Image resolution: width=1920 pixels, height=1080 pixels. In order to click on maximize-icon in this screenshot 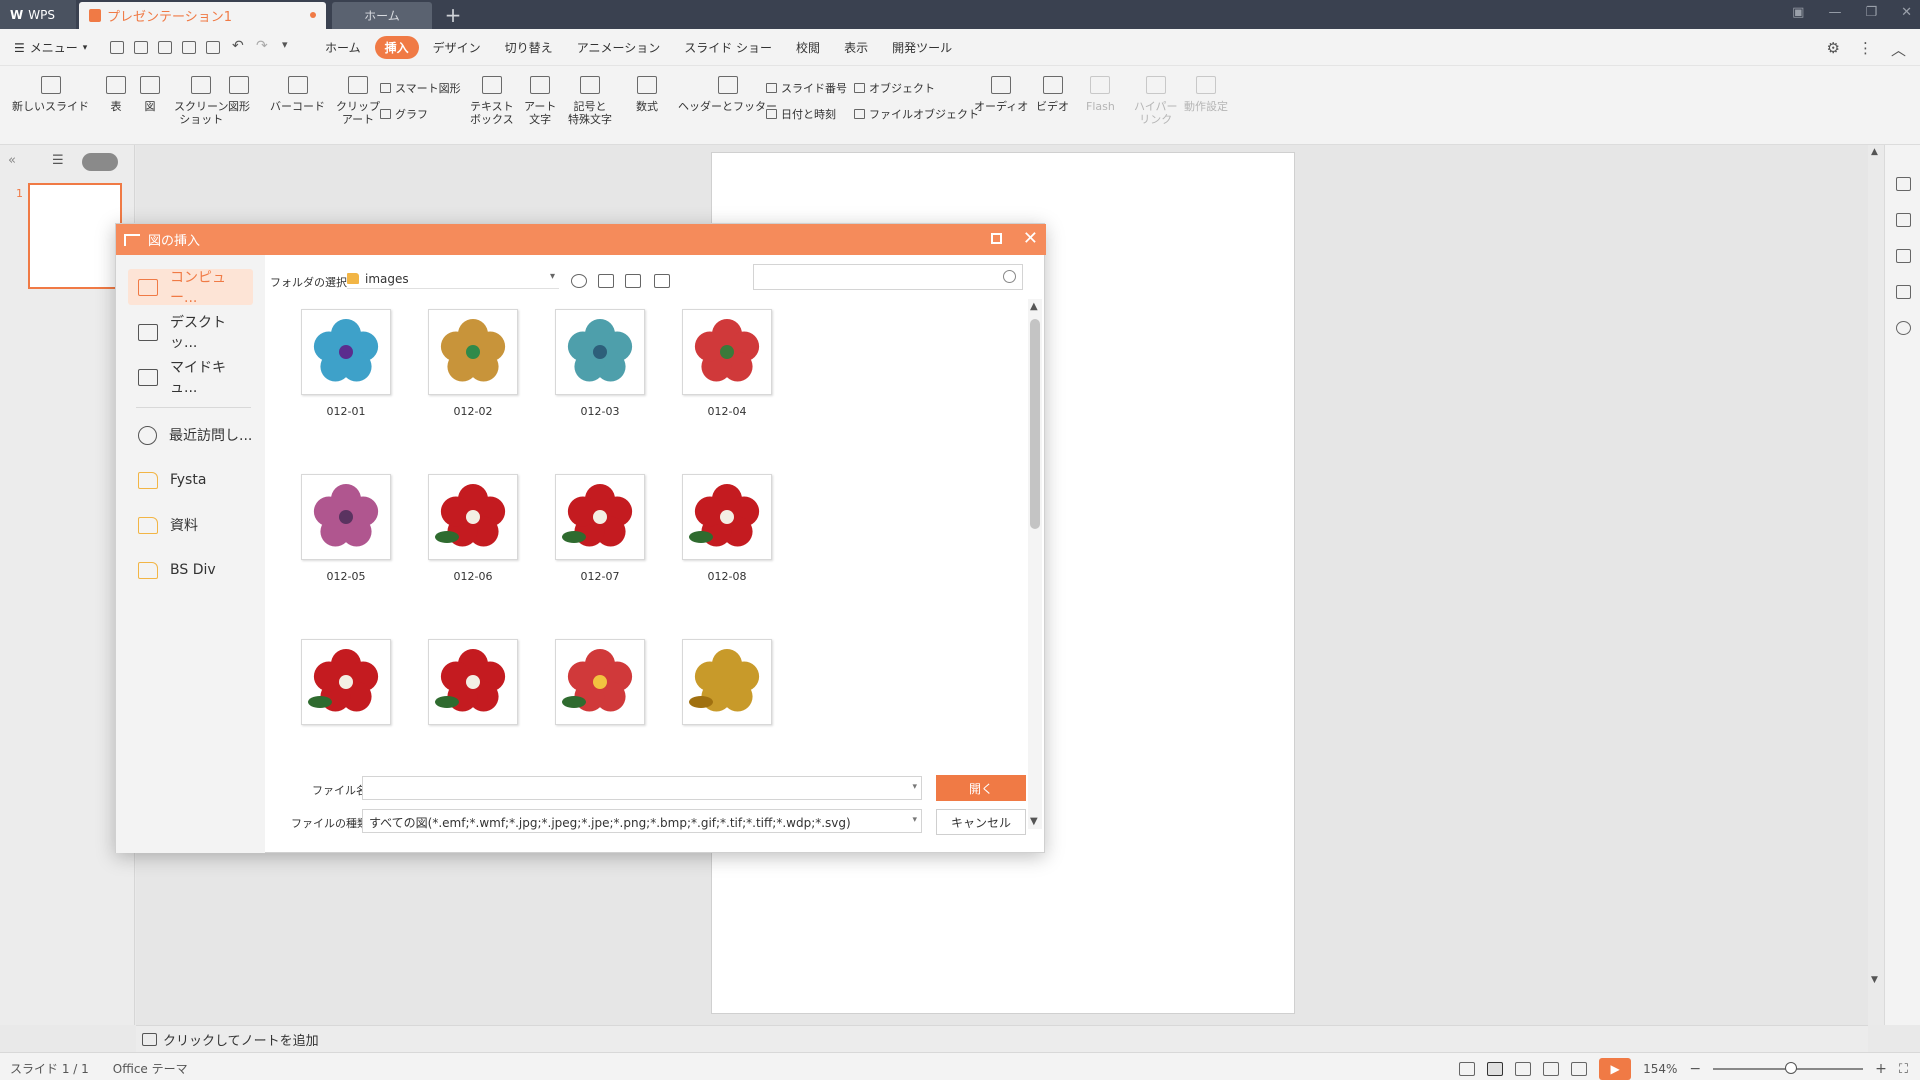, I will do `click(996, 238)`.